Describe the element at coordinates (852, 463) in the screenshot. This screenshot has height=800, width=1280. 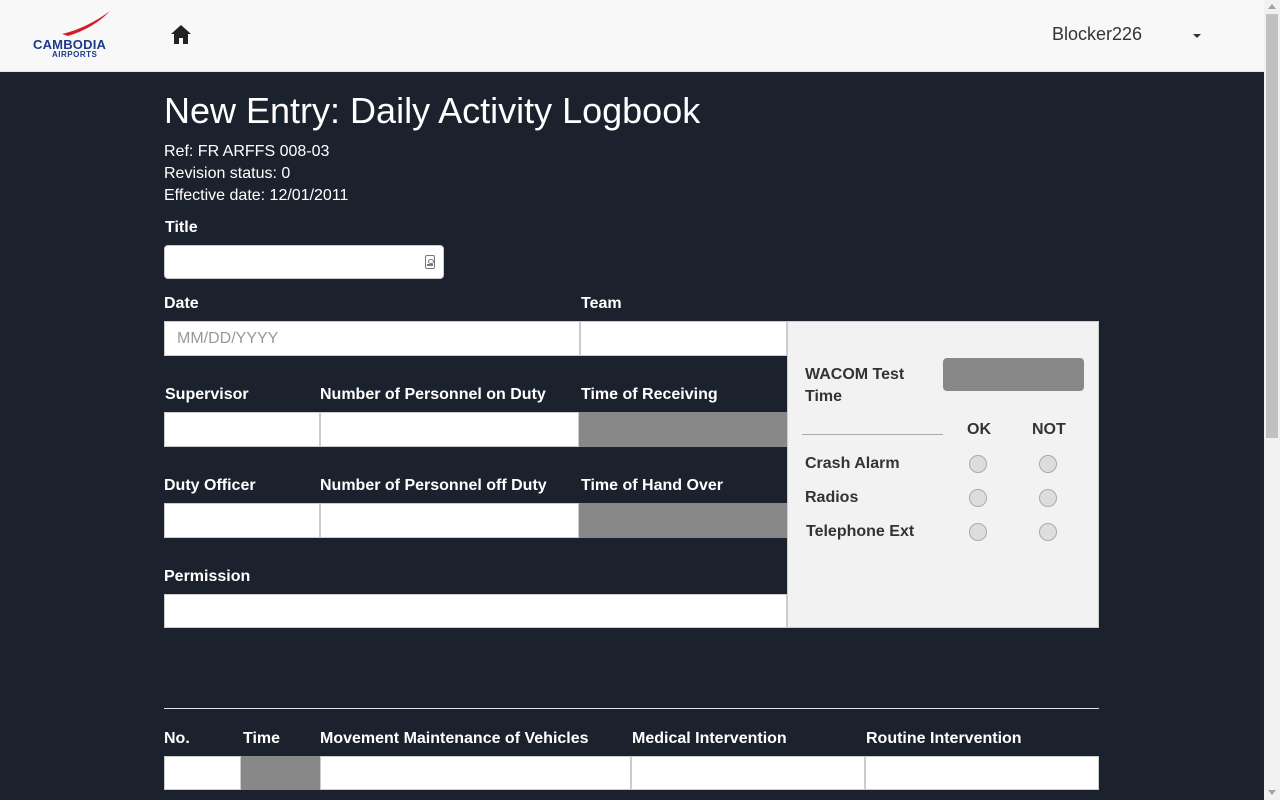
I see `crash-alarm-label: Crash Alarm` at that location.